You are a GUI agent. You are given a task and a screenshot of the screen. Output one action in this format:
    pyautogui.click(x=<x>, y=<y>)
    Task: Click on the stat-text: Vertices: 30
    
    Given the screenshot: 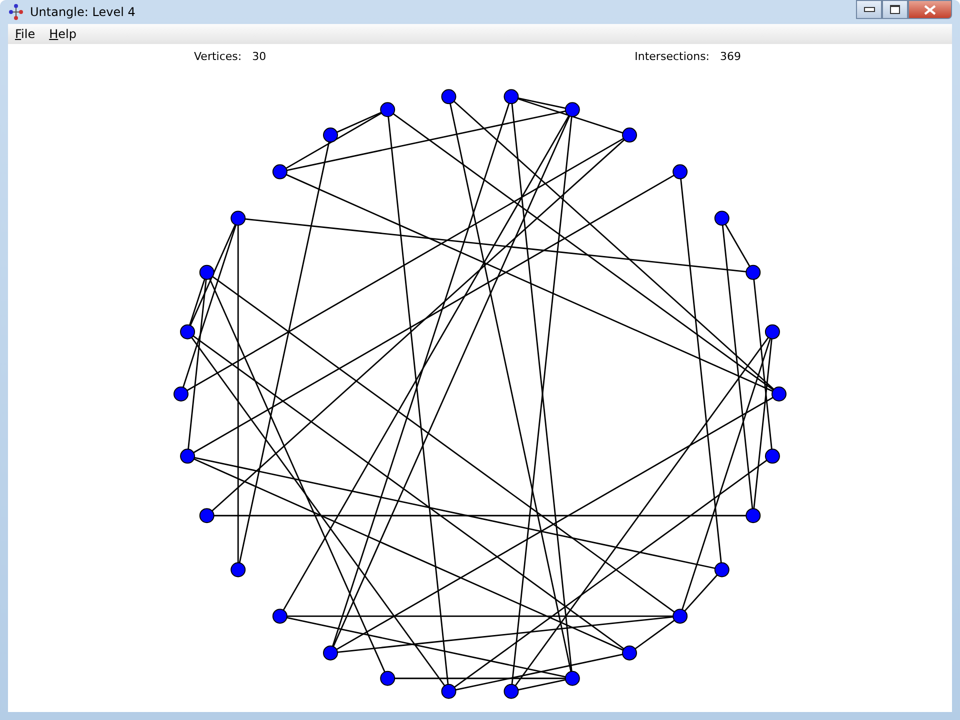 What is the action you would take?
    pyautogui.click(x=230, y=57)
    